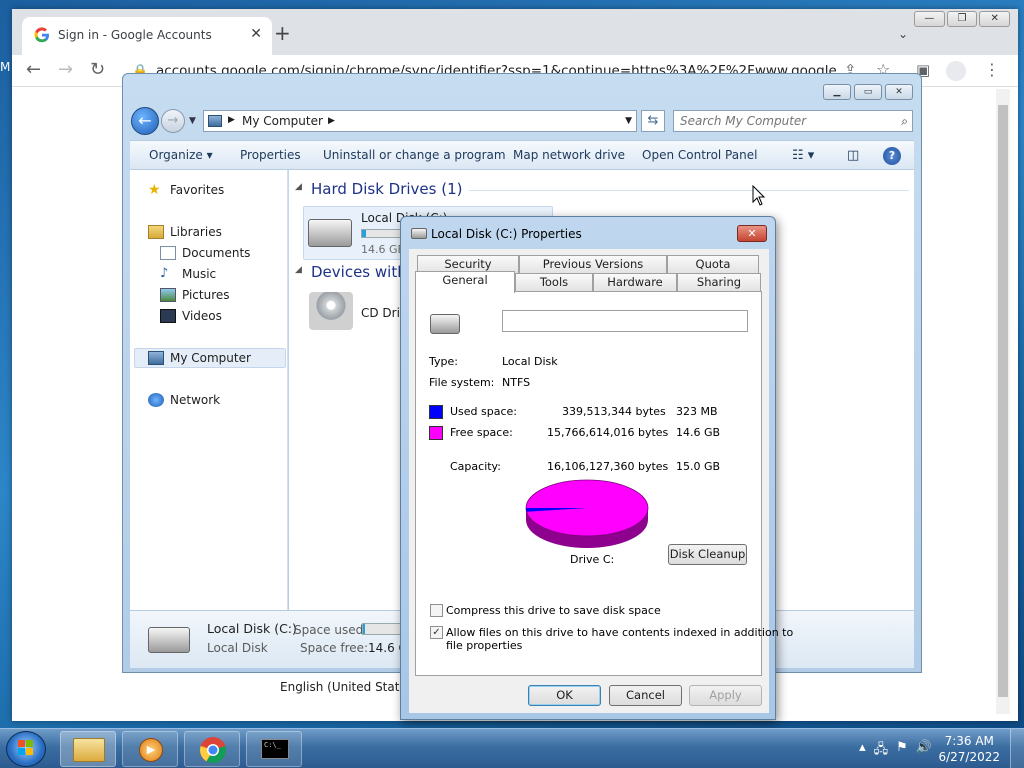  I want to click on breadcrumb-my-computer: My Computer, so click(282, 121).